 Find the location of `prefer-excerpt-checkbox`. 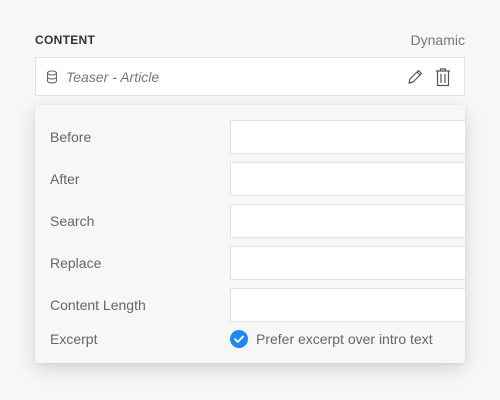

prefer-excerpt-checkbox is located at coordinates (239, 339).